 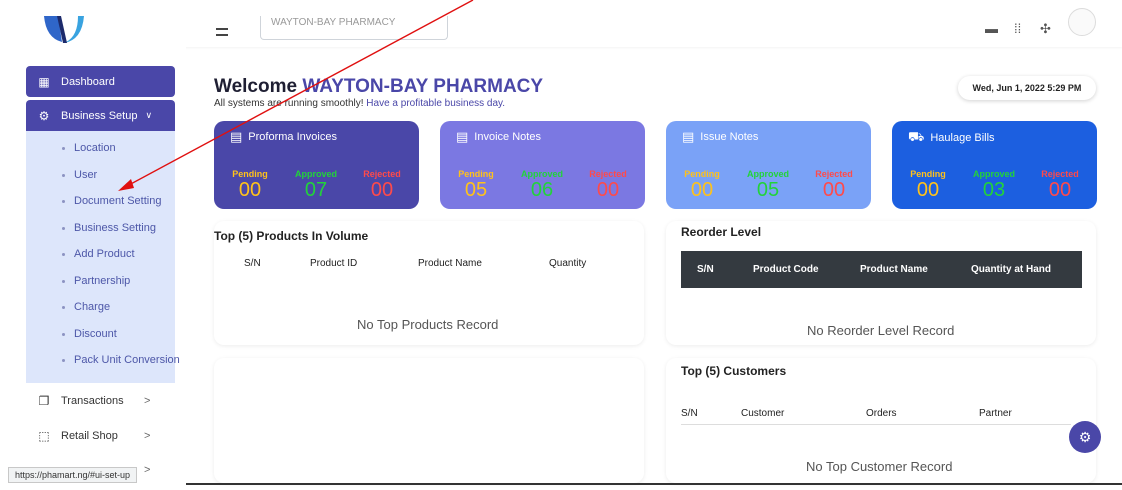 I want to click on panel-title: Top (5) Products In Volume, so click(x=291, y=236).